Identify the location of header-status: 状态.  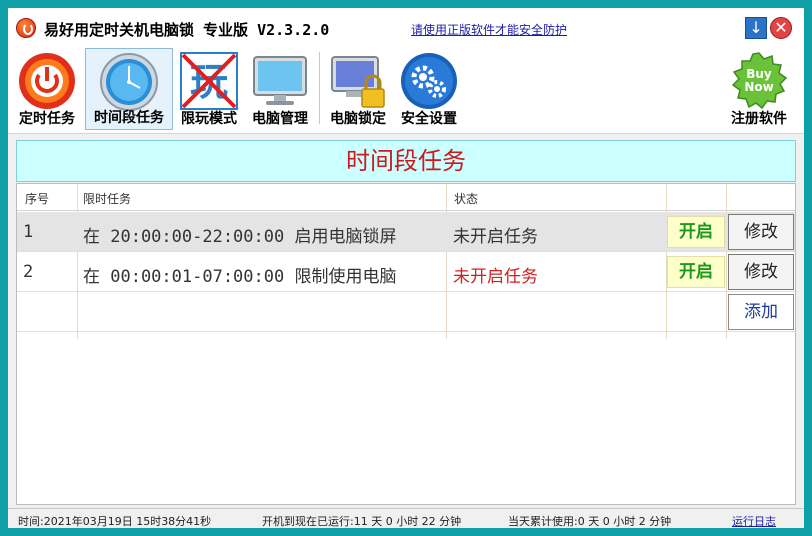
(466, 199).